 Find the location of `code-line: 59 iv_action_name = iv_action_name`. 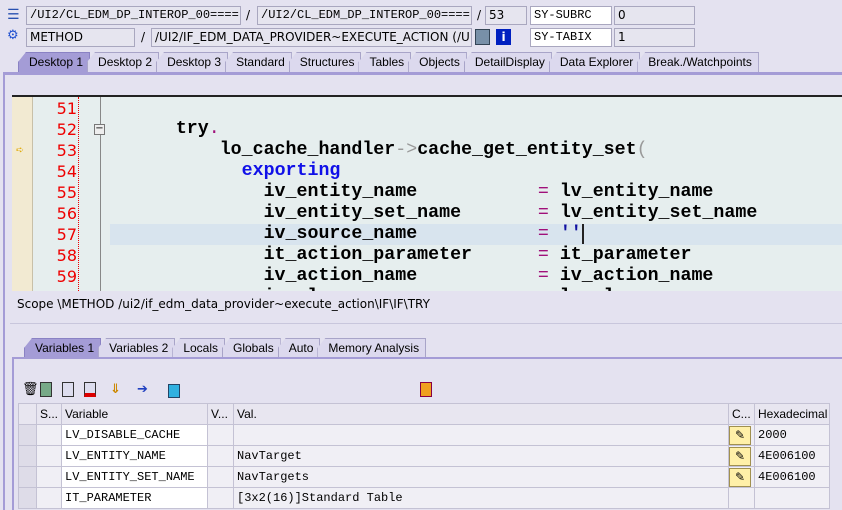

code-line: 59 iv_action_name = iv_action_name is located at coordinates (427, 276).